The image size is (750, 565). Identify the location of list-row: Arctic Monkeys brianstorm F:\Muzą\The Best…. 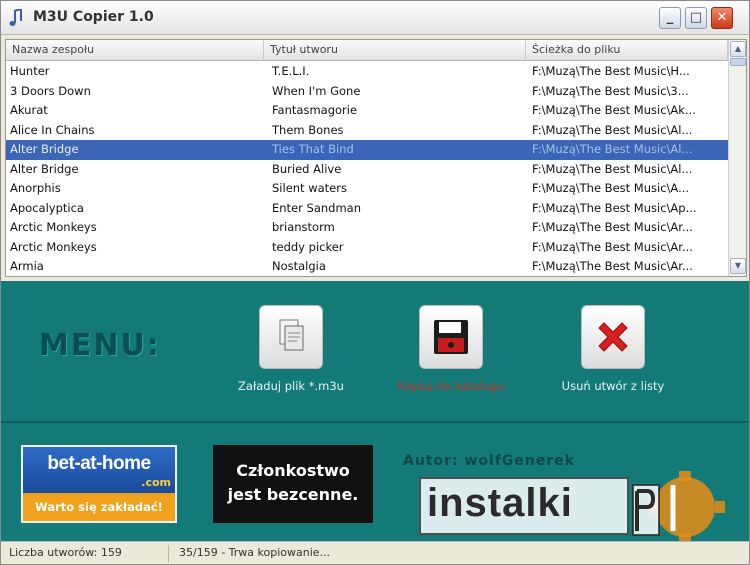
(367, 228).